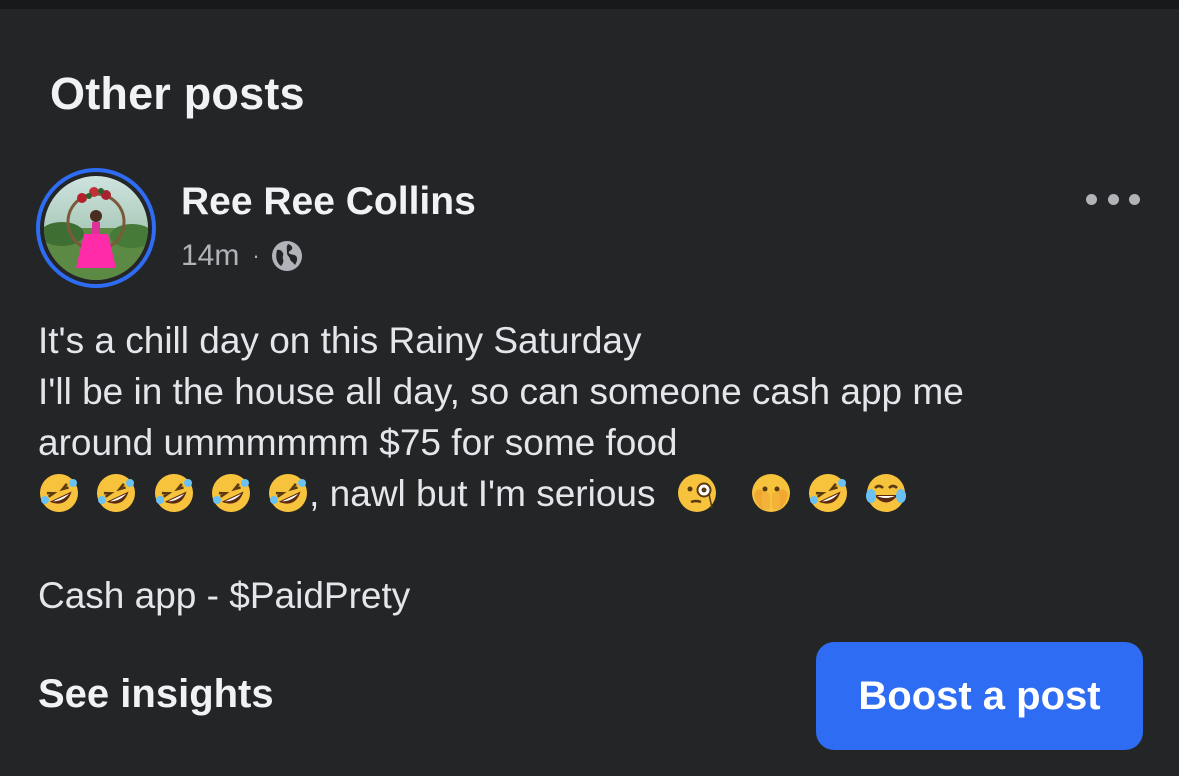 The image size is (1179, 776). Describe the element at coordinates (340, 340) in the screenshot. I see `post-line: It's a chill day on this Rainy Saturday` at that location.